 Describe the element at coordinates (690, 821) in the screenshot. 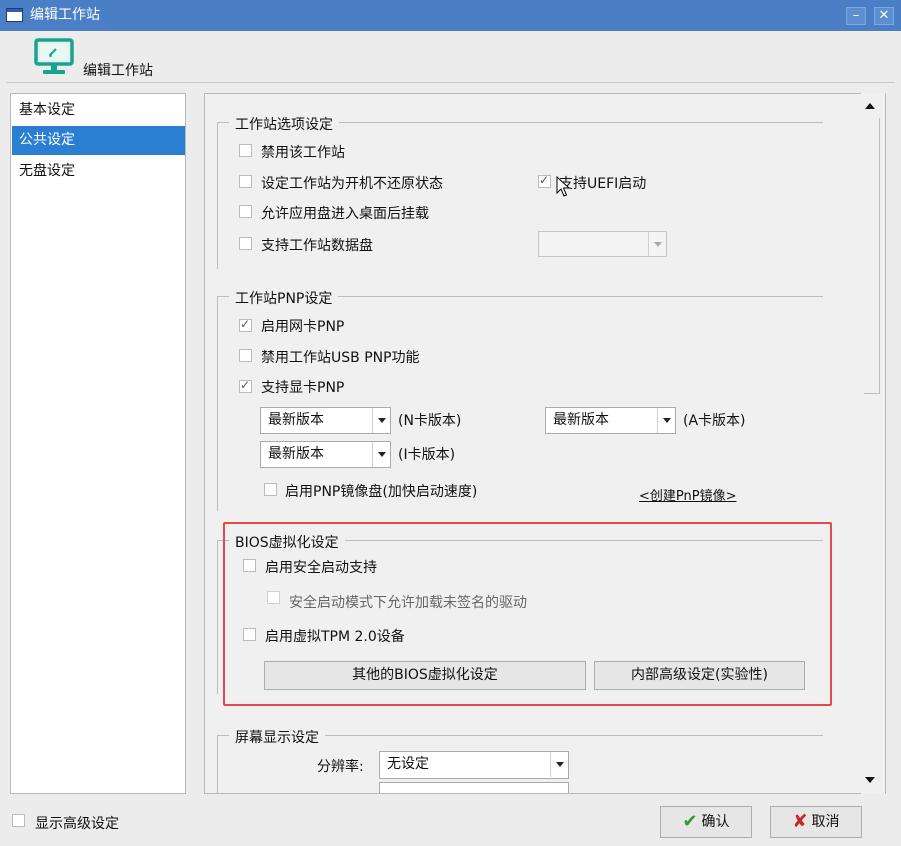

I see `check-icon: ✔` at that location.